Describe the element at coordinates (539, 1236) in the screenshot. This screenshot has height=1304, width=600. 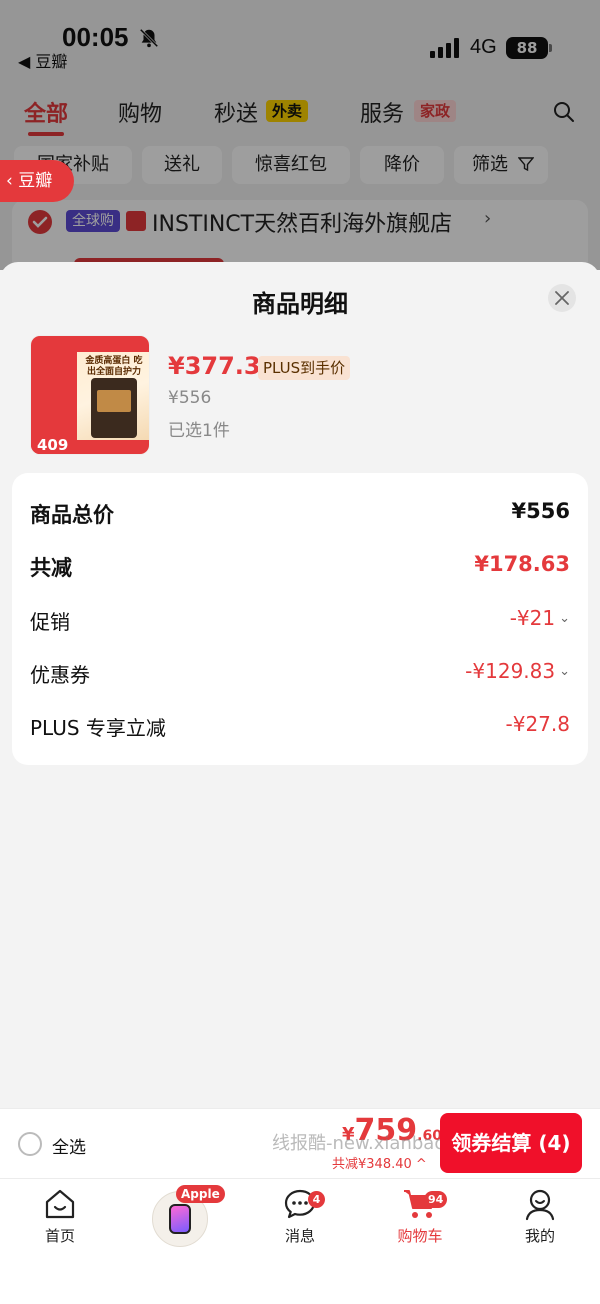
I see `tab-label: 我的` at that location.